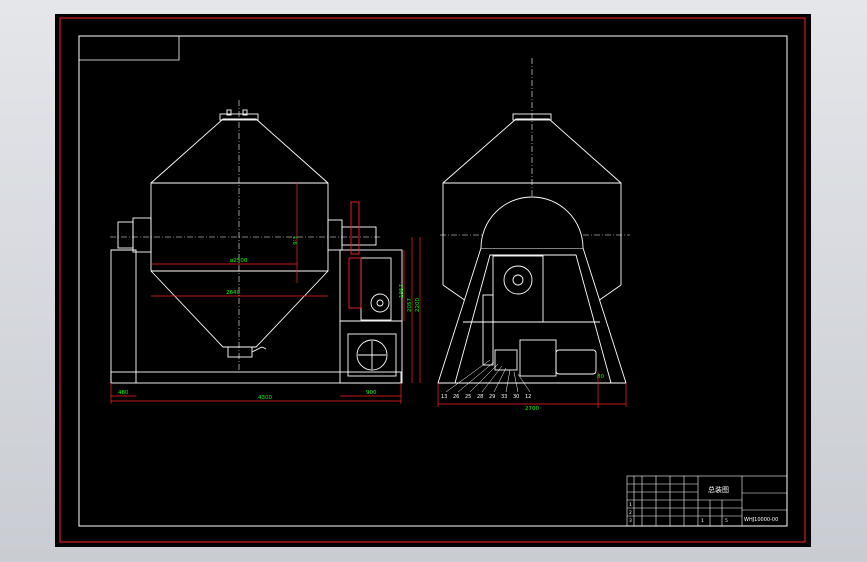 This screenshot has height=562, width=867. I want to click on dim-text-offset: 480, so click(123, 393).